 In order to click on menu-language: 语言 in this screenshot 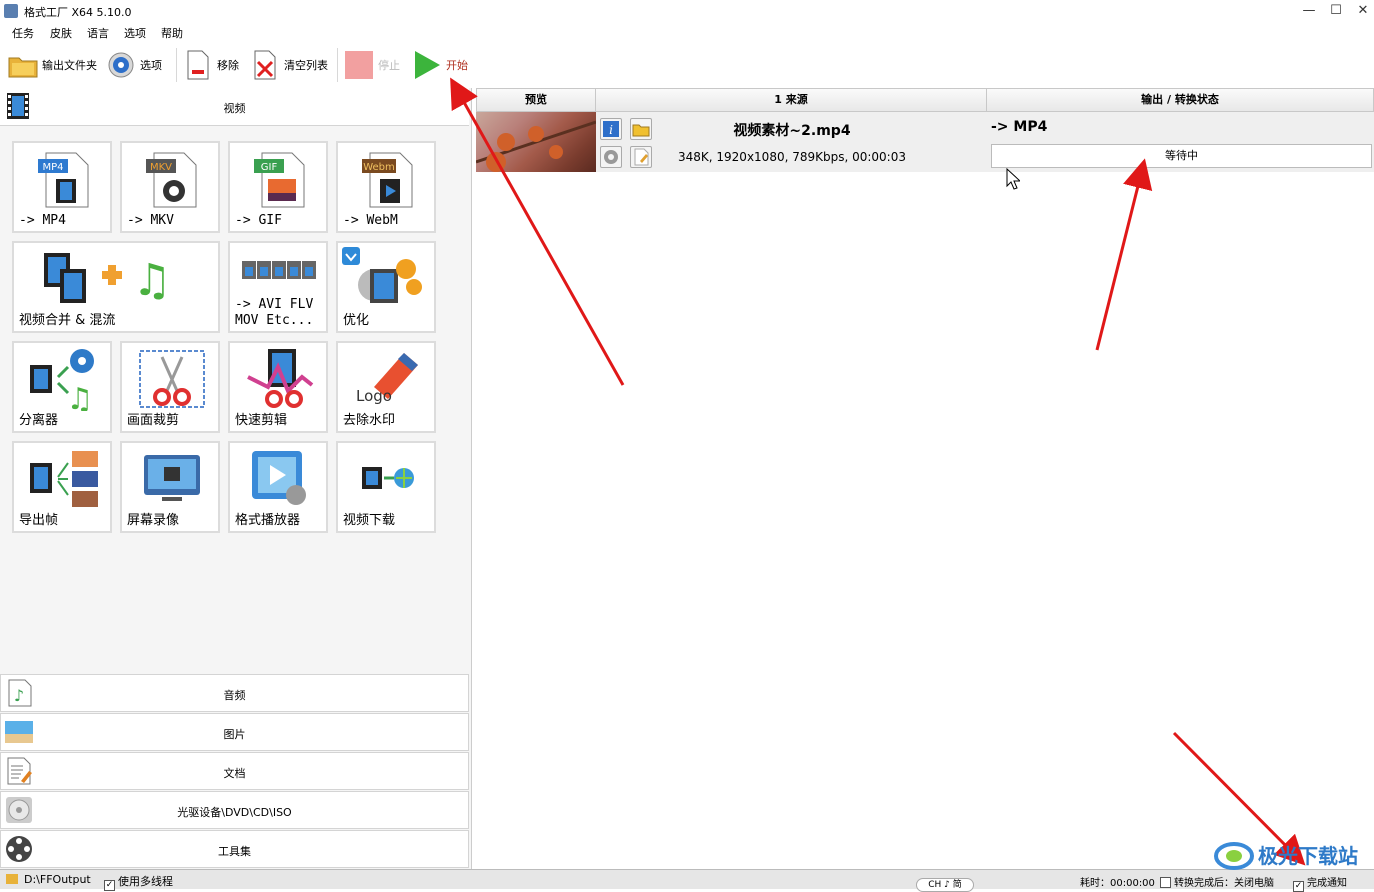, I will do `click(98, 33)`.